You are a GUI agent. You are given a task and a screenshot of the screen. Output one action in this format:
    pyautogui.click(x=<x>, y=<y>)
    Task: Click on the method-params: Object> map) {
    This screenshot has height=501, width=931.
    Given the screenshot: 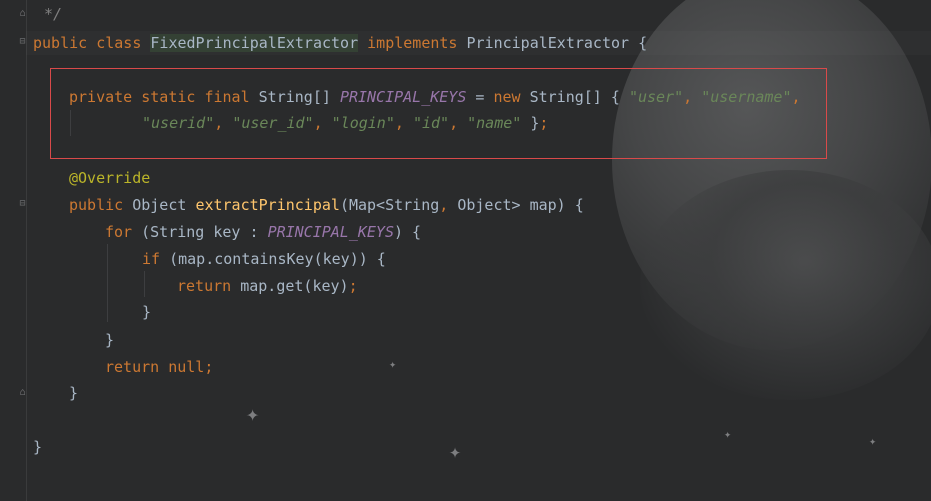 What is the action you would take?
    pyautogui.click(x=520, y=205)
    